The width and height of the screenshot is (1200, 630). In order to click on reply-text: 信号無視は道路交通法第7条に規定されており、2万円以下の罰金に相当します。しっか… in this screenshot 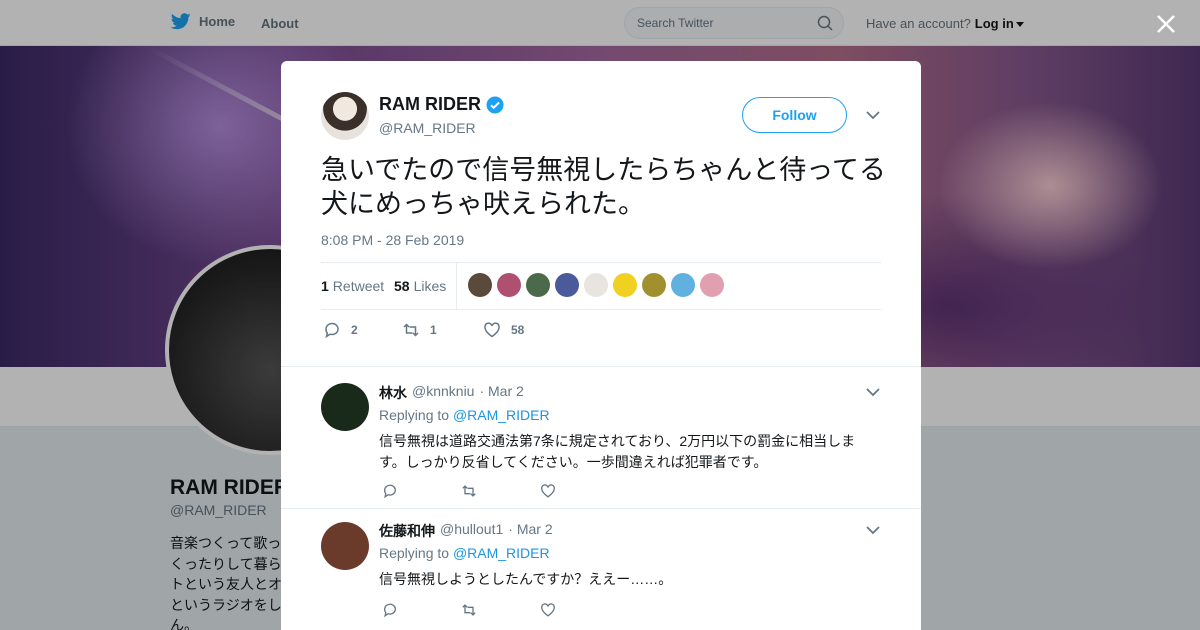, I will do `click(617, 451)`.